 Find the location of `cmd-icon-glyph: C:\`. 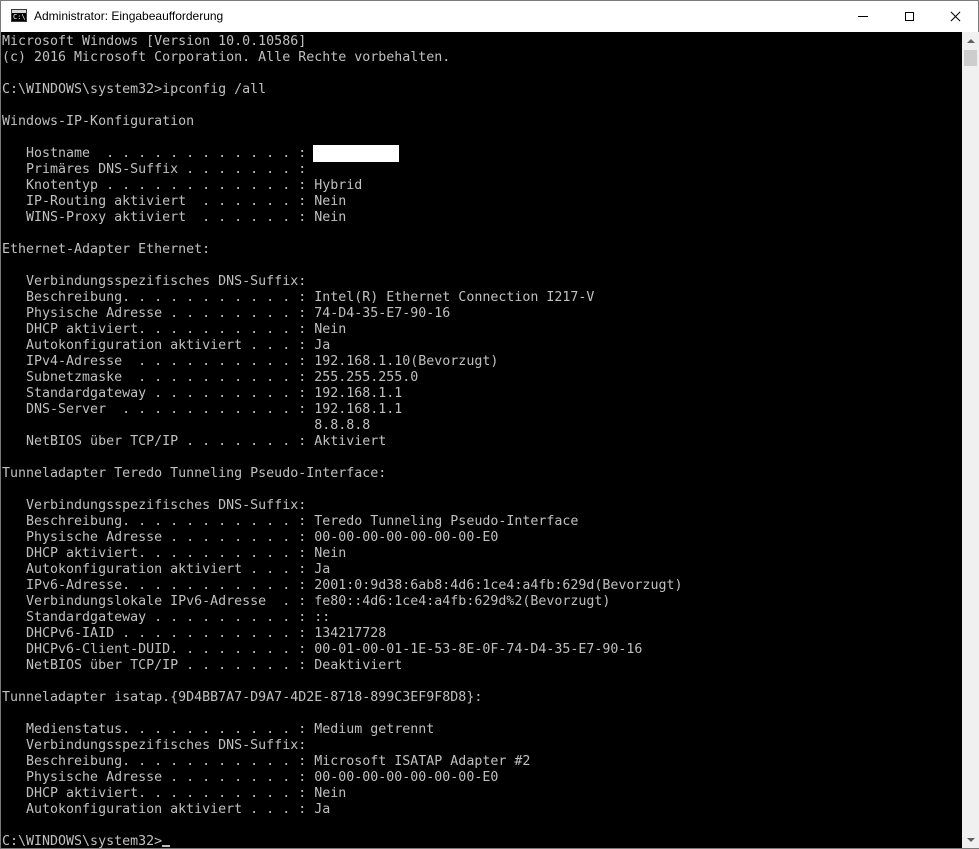

cmd-icon-glyph: C:\ is located at coordinates (19, 17).